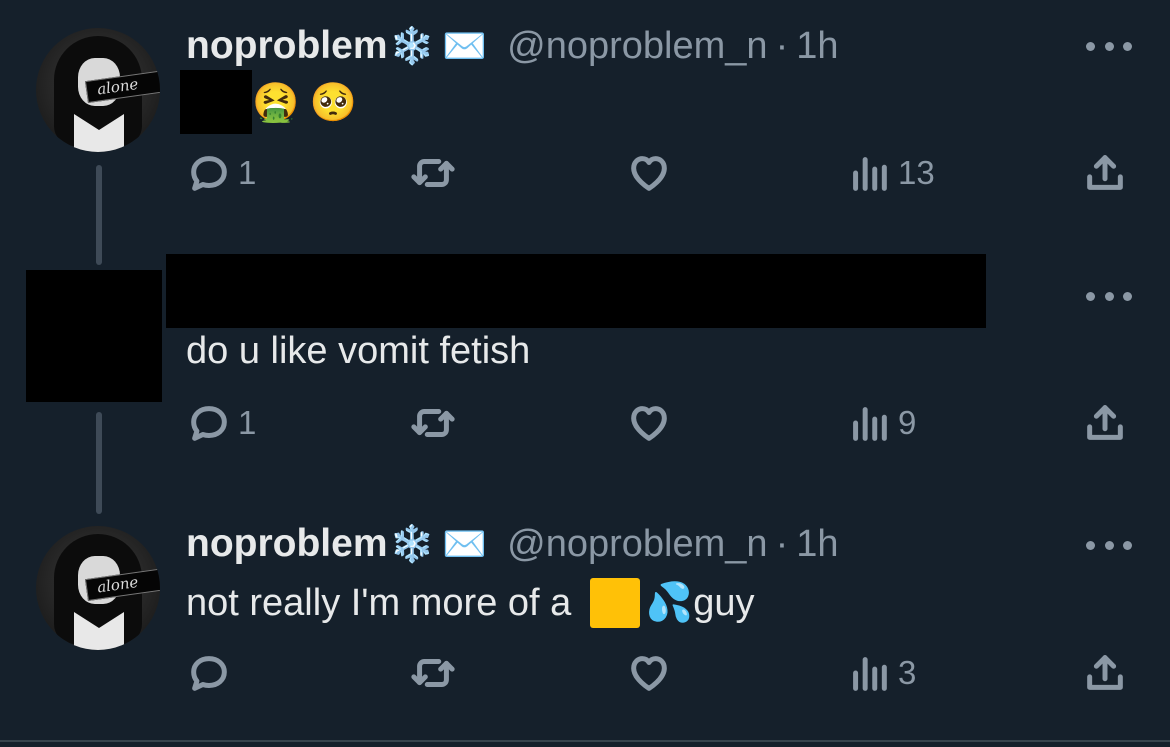 Image resolution: width=1170 pixels, height=747 pixels. I want to click on views-count: 13, so click(916, 172).